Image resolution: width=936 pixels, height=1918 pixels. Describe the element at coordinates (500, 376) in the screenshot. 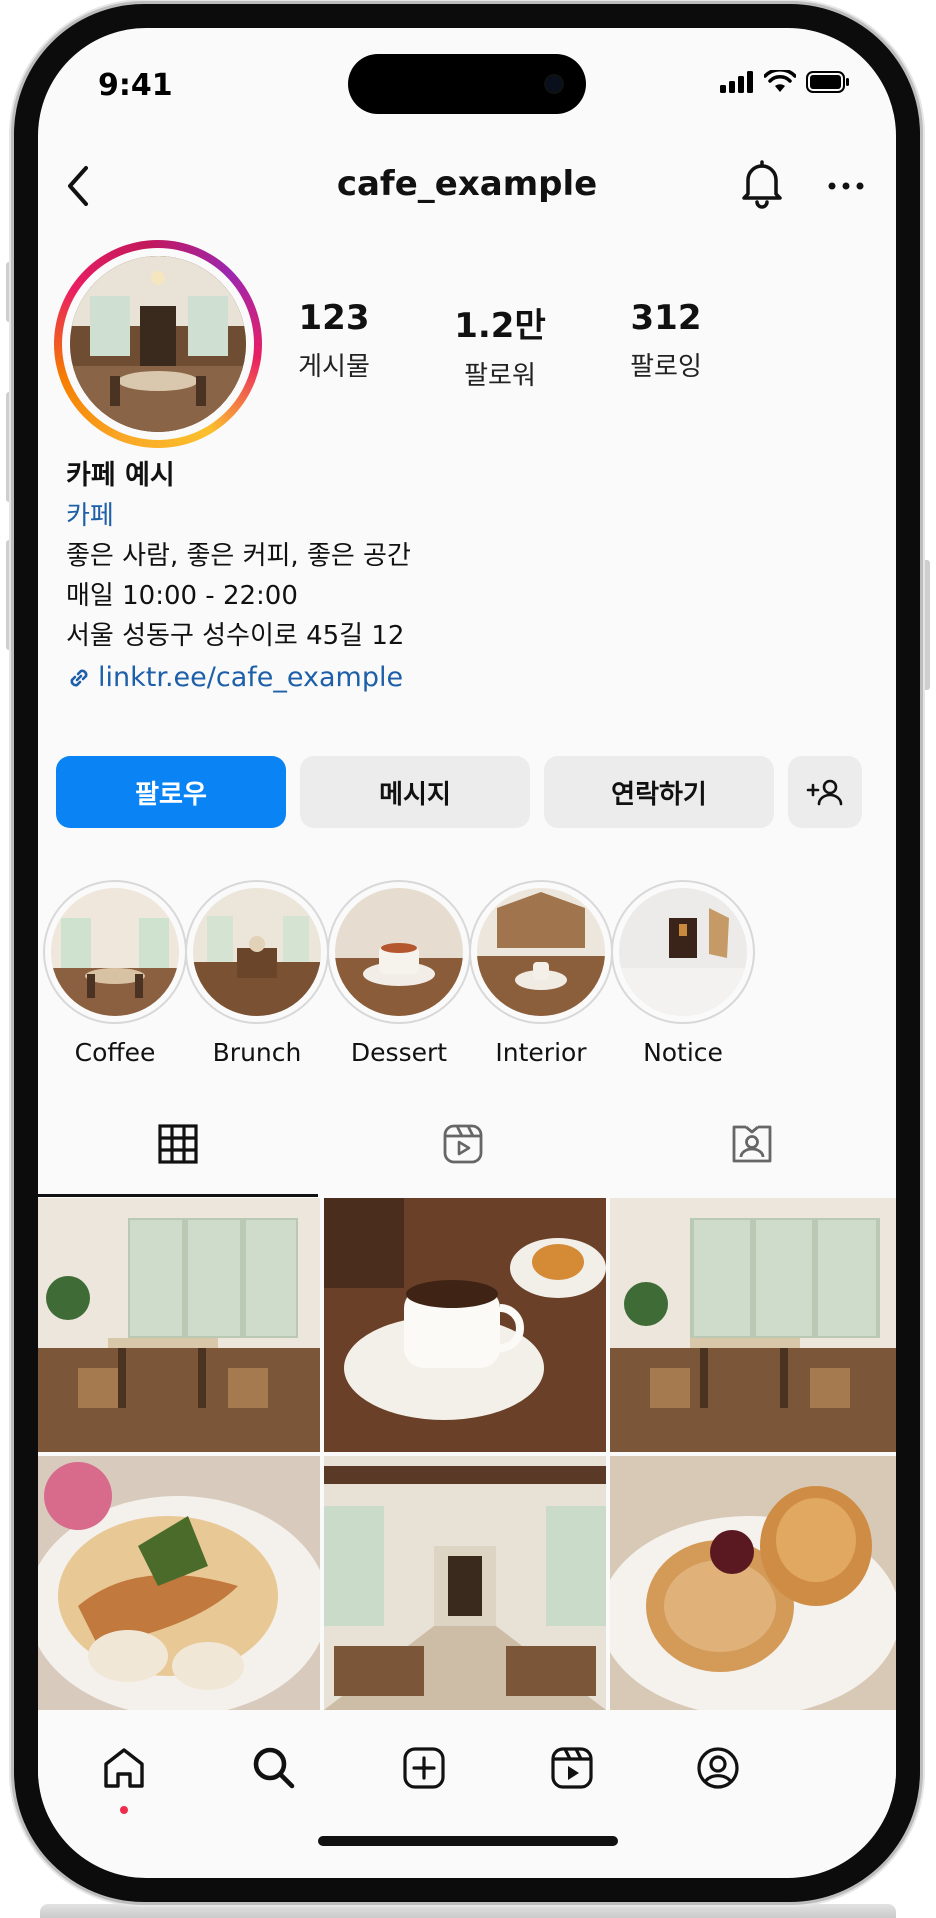

I see `stat-label: 팔로워` at that location.